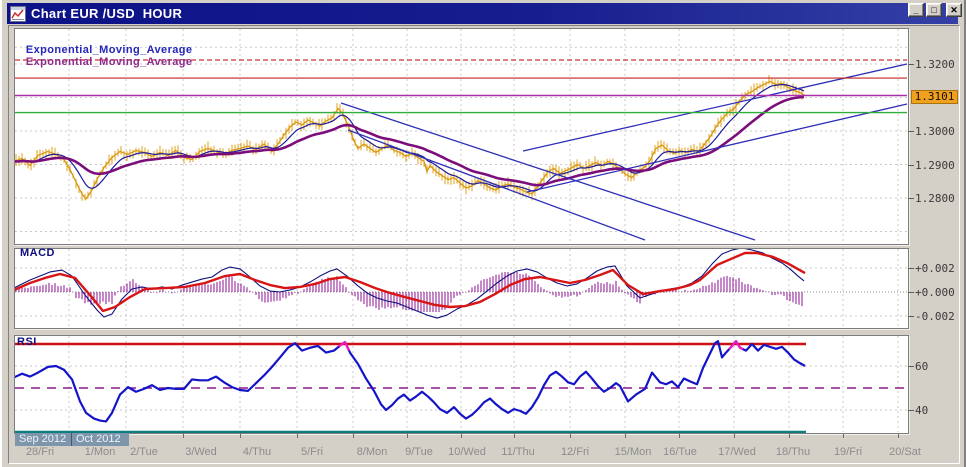 The height and width of the screenshot is (467, 966). Describe the element at coordinates (922, 410) in the screenshot. I see `rsi-axis-label: 40` at that location.